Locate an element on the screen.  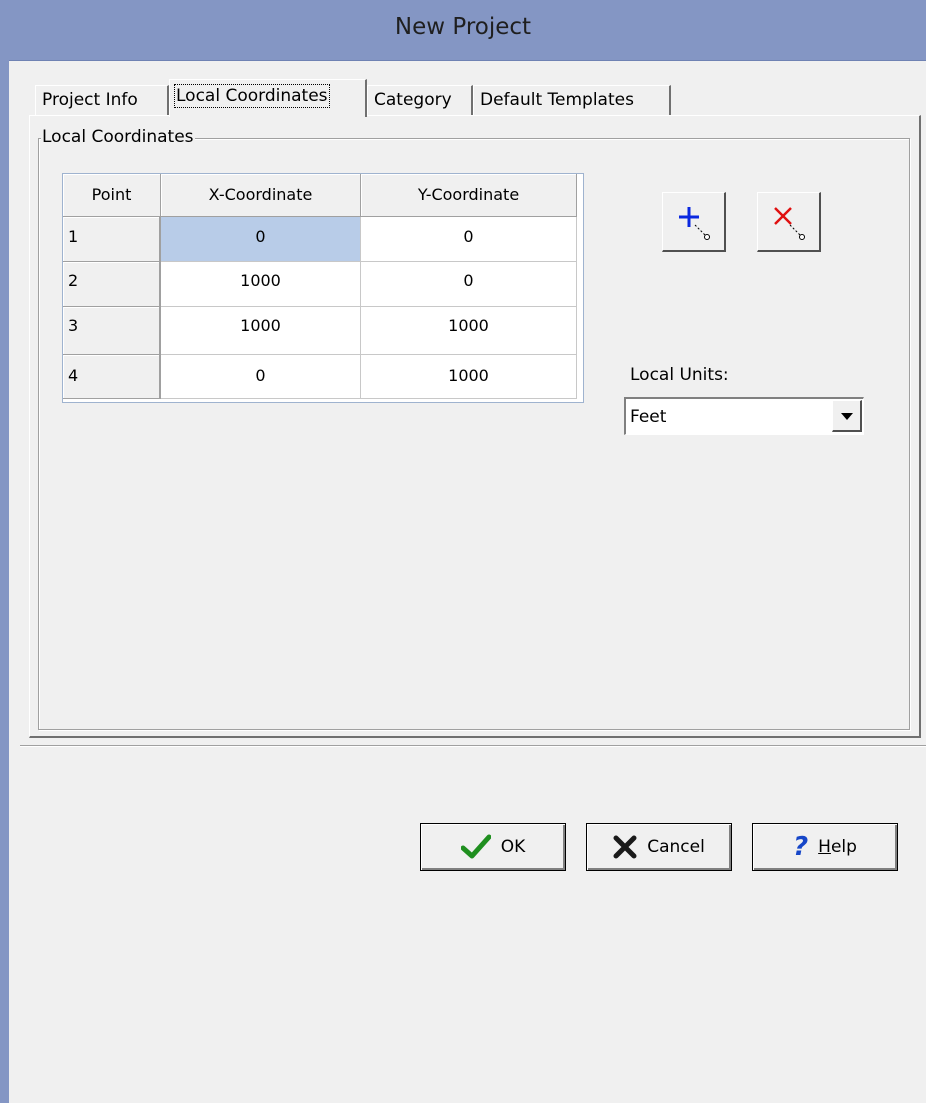
checkmark-icon is located at coordinates (475, 846).